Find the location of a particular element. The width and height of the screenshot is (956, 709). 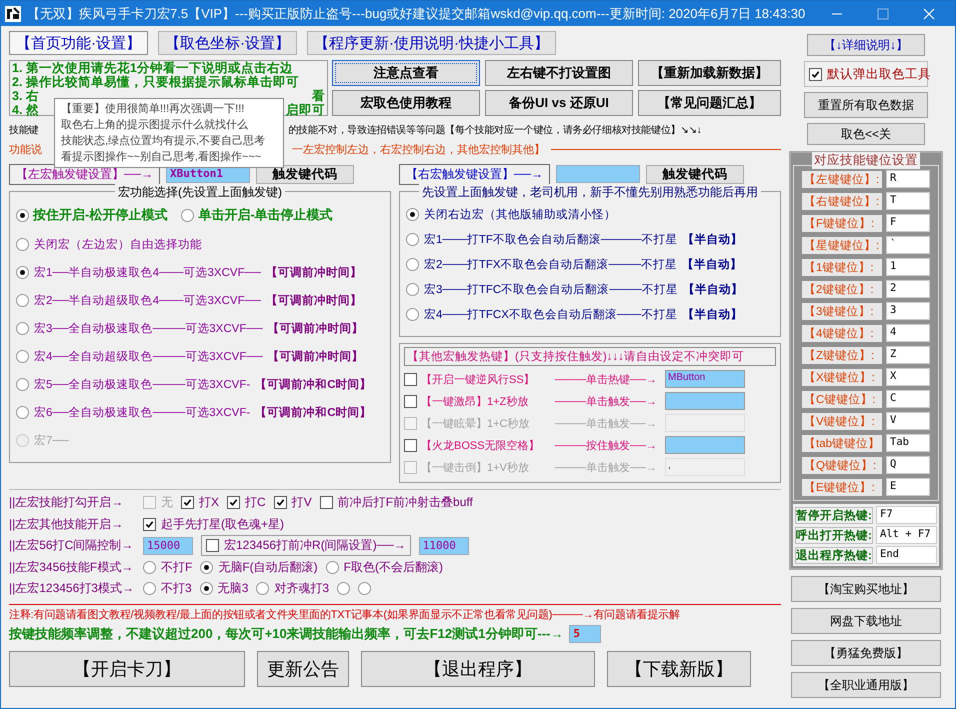

hotkey-field: Alt + F7 is located at coordinates (906, 535).